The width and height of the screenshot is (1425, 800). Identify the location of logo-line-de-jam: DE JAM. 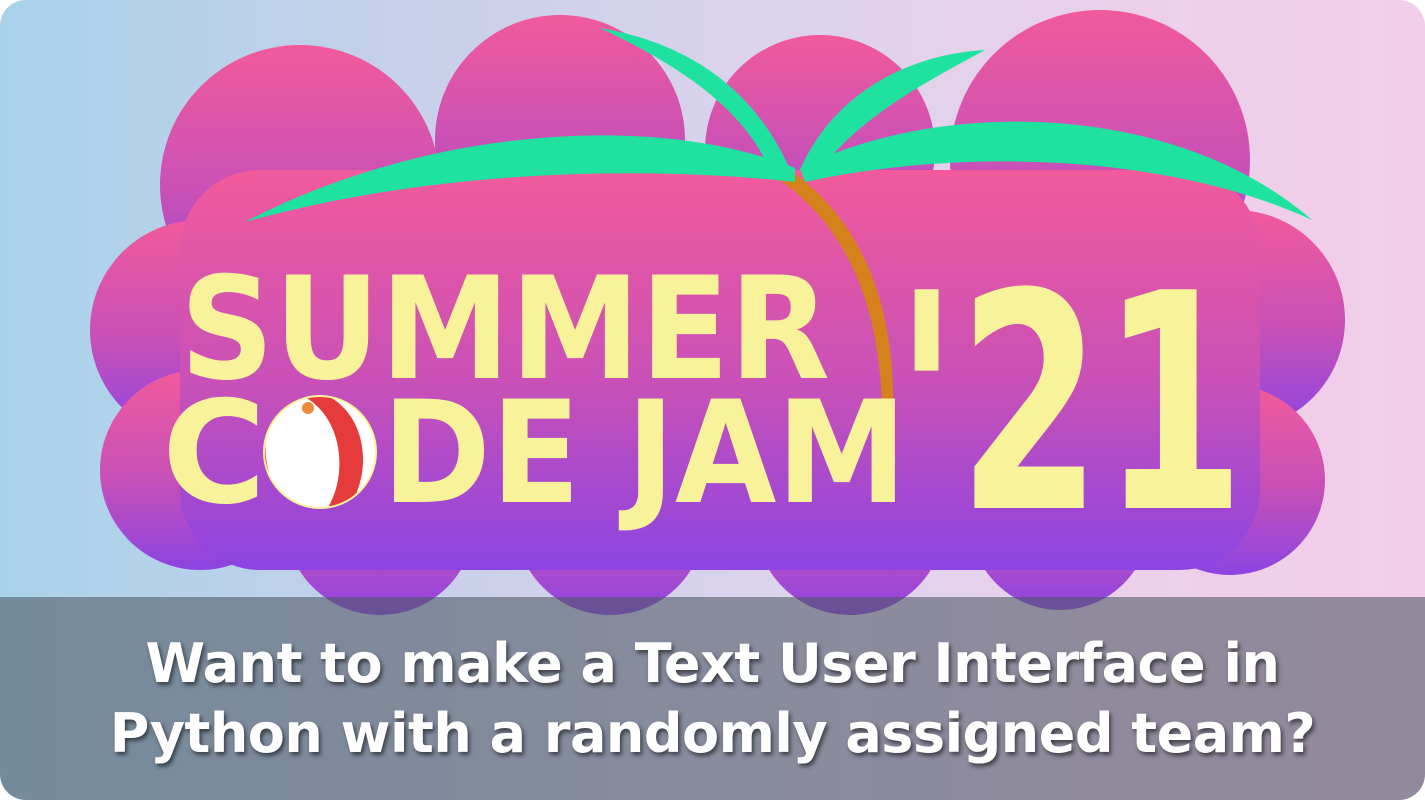
(644, 453).